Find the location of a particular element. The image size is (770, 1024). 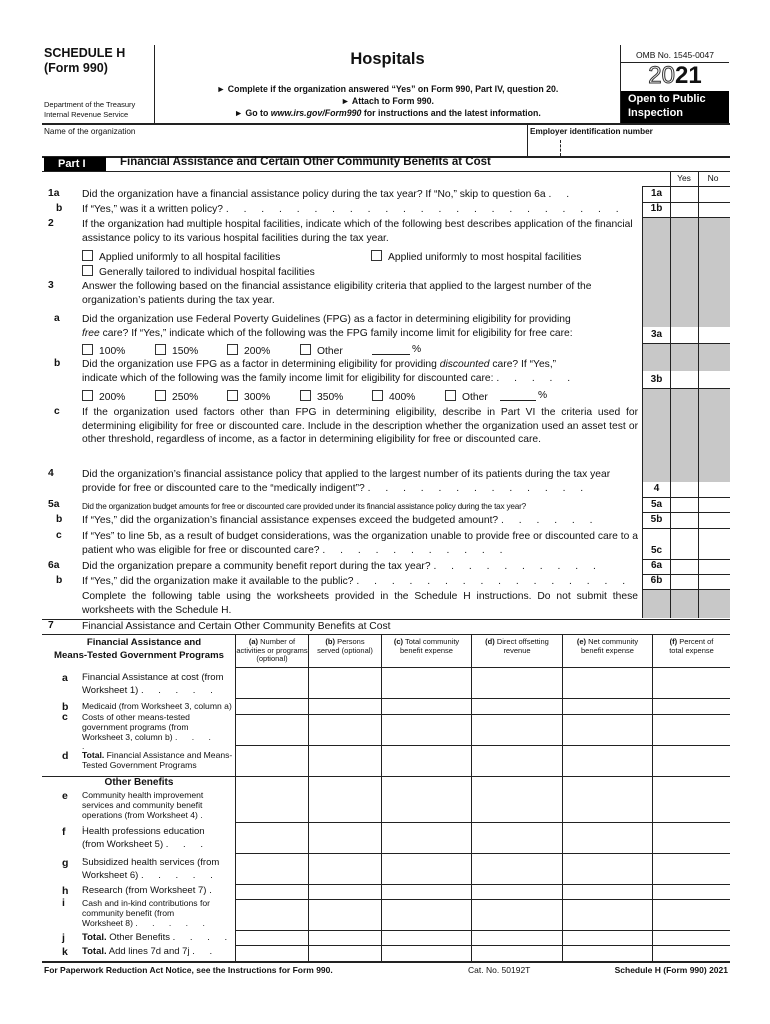

table-cell-7d-col-e is located at coordinates (607, 761).